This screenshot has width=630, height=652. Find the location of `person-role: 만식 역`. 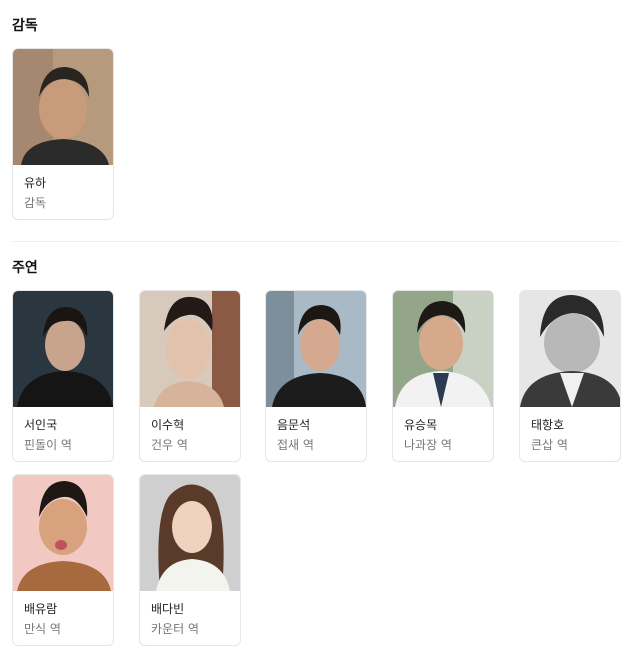

person-role: 만식 역 is located at coordinates (42, 629).